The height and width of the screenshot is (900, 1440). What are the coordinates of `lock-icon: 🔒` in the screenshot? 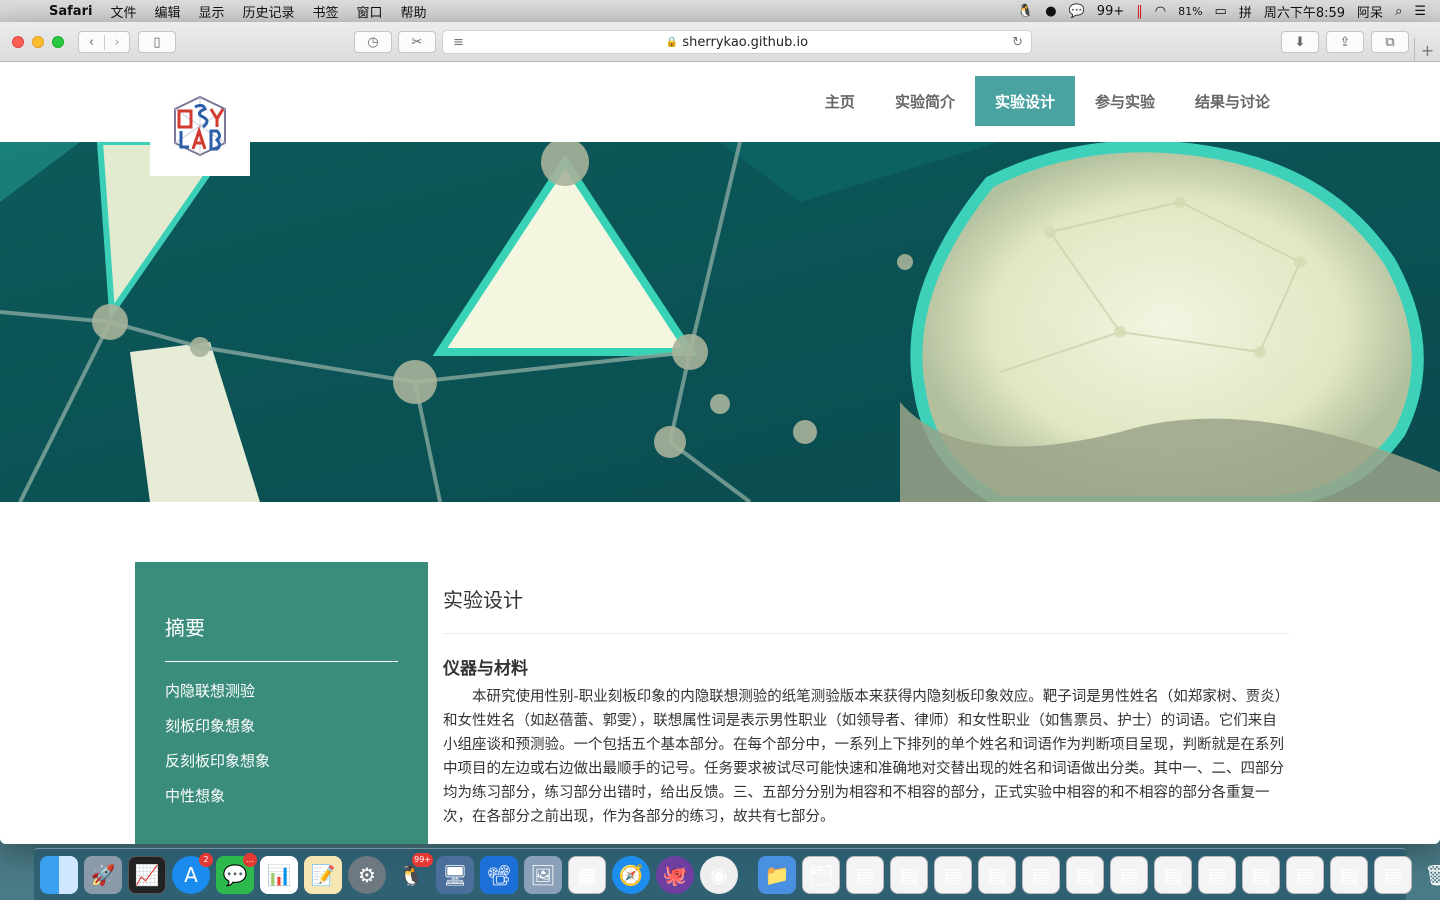 It's located at (672, 42).